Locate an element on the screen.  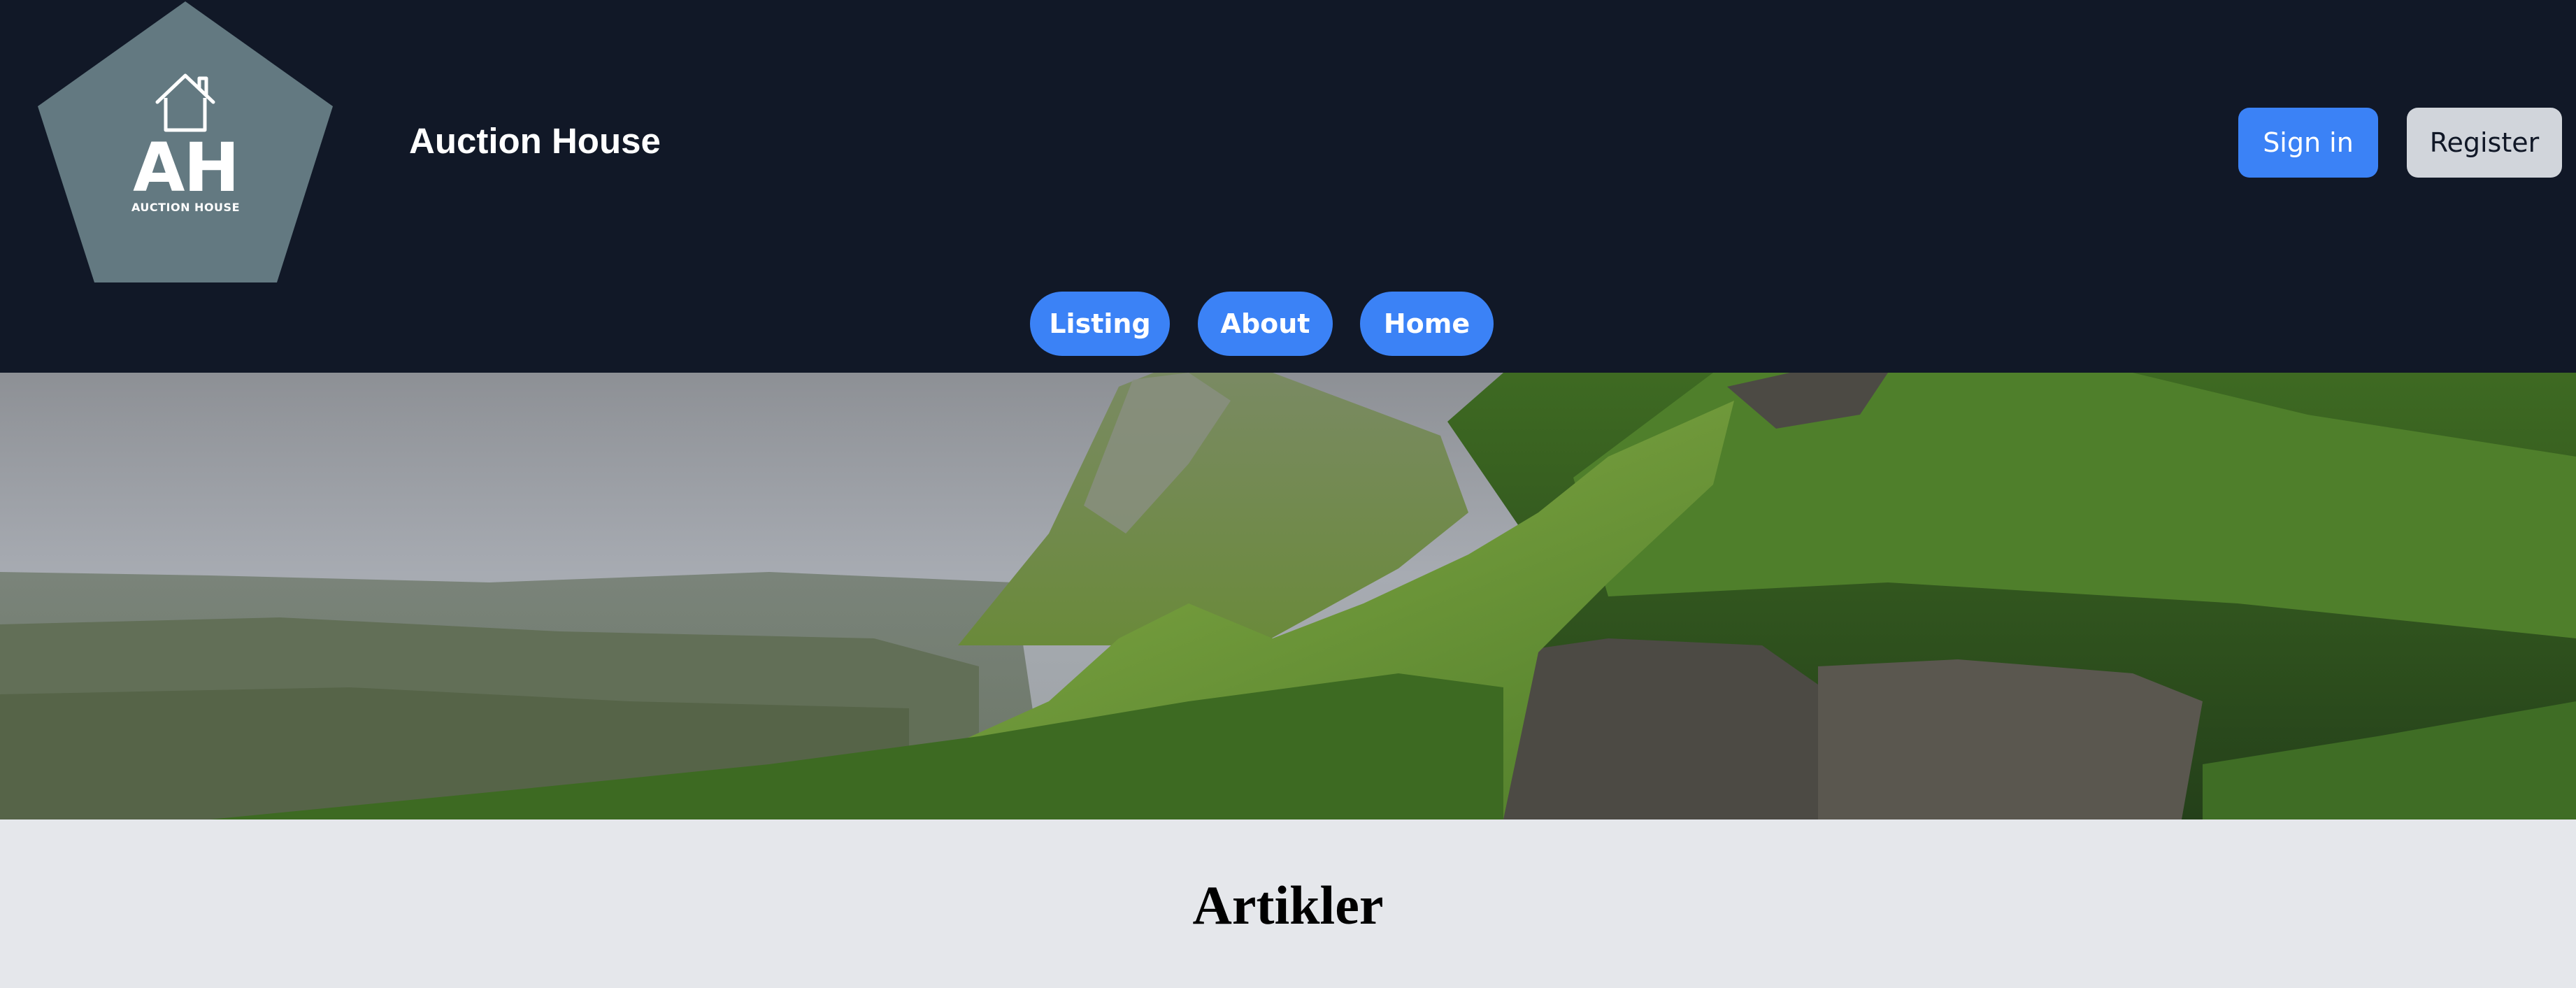
nav-about-button: About is located at coordinates (1265, 324).